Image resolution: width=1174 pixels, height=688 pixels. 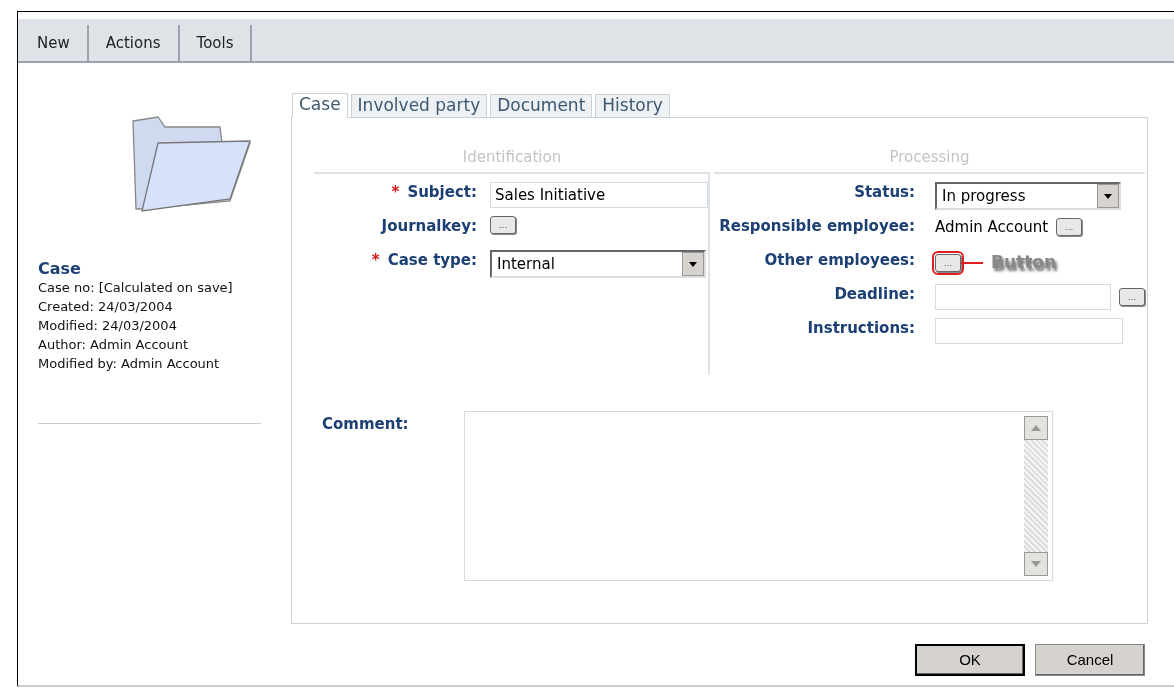 I want to click on record-detail: Author: Admin Account, so click(x=114, y=345).